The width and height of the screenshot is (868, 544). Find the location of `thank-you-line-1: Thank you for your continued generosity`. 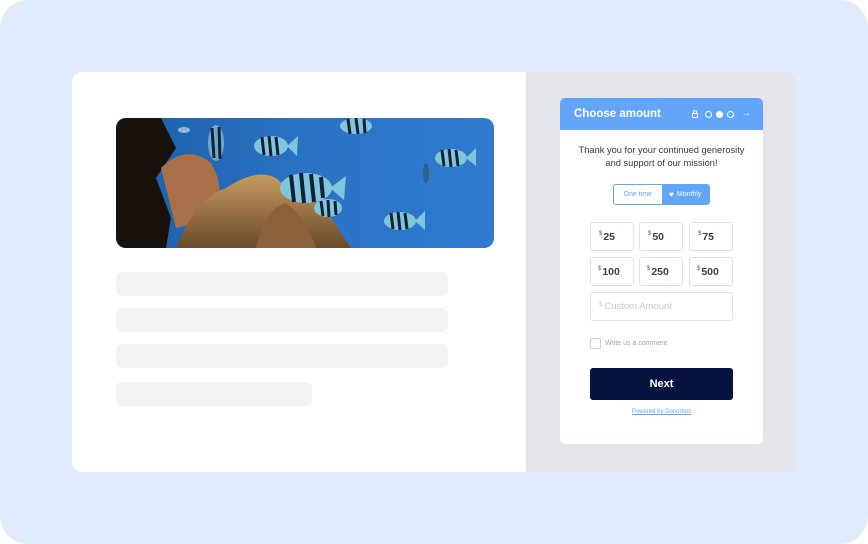

thank-you-line-1: Thank you for your continued generosity is located at coordinates (661, 150).